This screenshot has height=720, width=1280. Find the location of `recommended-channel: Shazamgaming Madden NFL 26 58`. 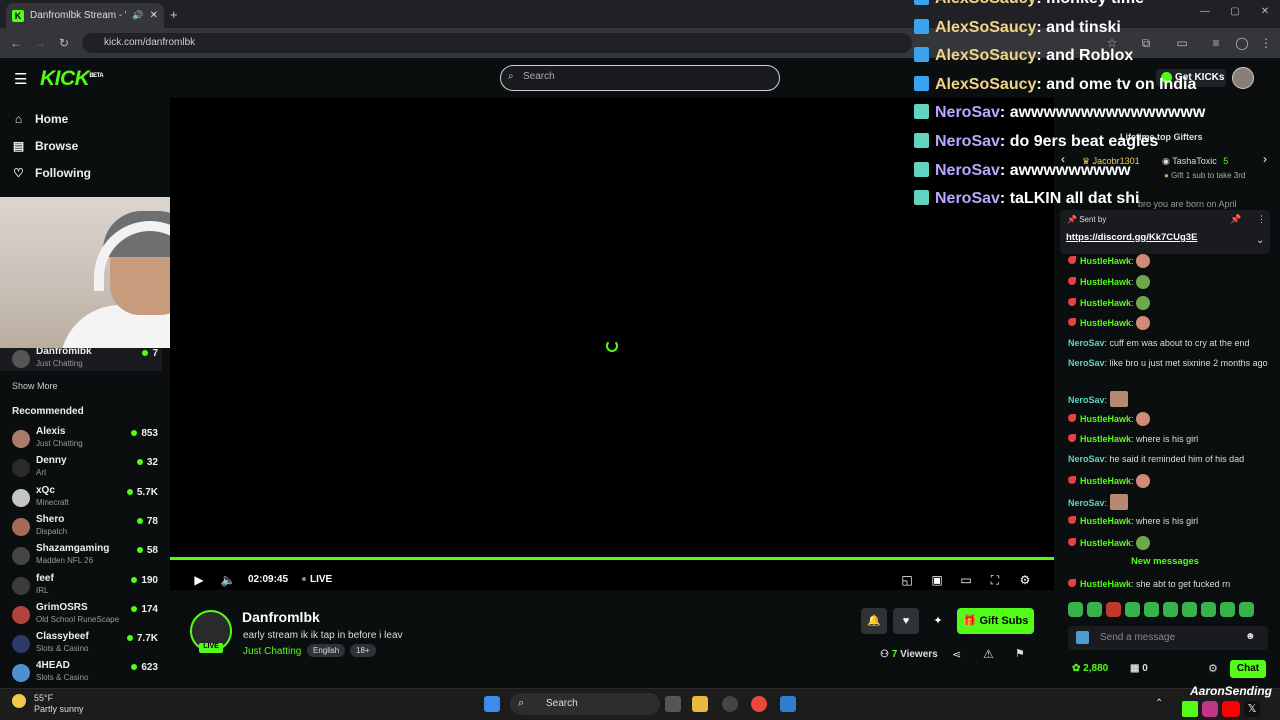

recommended-channel: Shazamgaming Madden NFL 26 58 is located at coordinates (87, 557).